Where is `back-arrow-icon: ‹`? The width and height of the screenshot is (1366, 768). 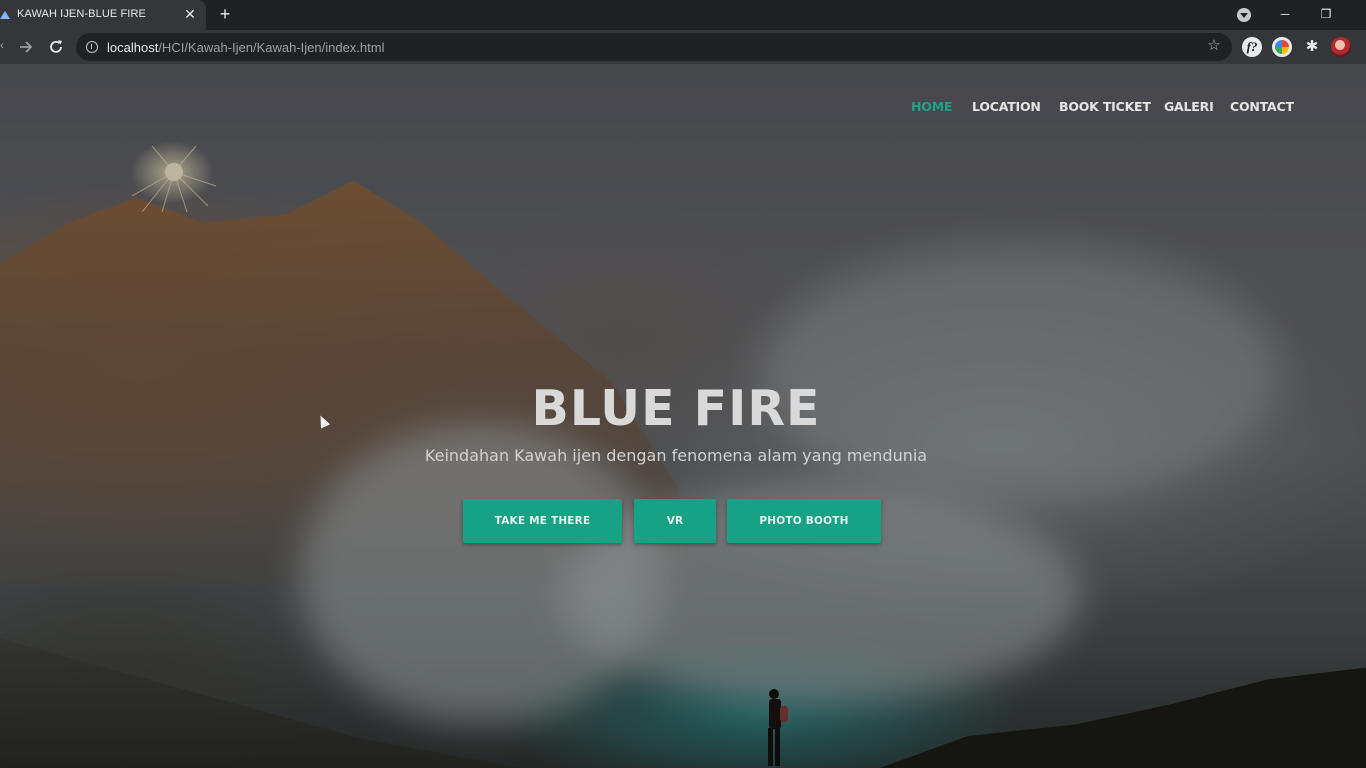
back-arrow-icon: ‹ is located at coordinates (2, 47).